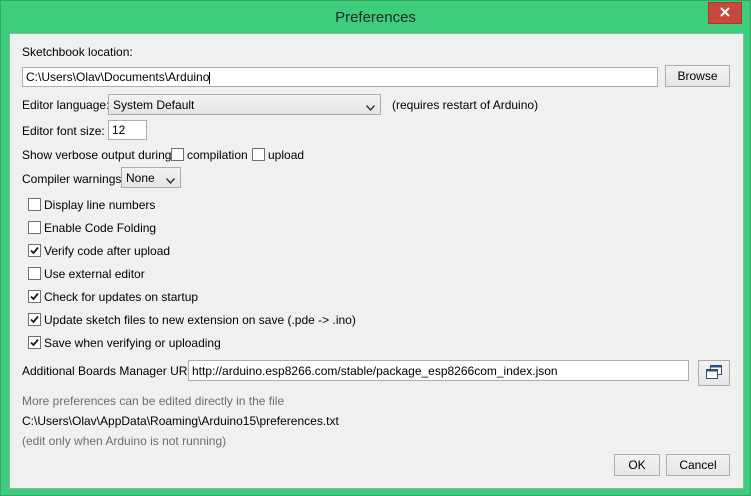  I want to click on sketchbook-path-input: C:\Users\Olav\Documents\Arduino, so click(340, 77).